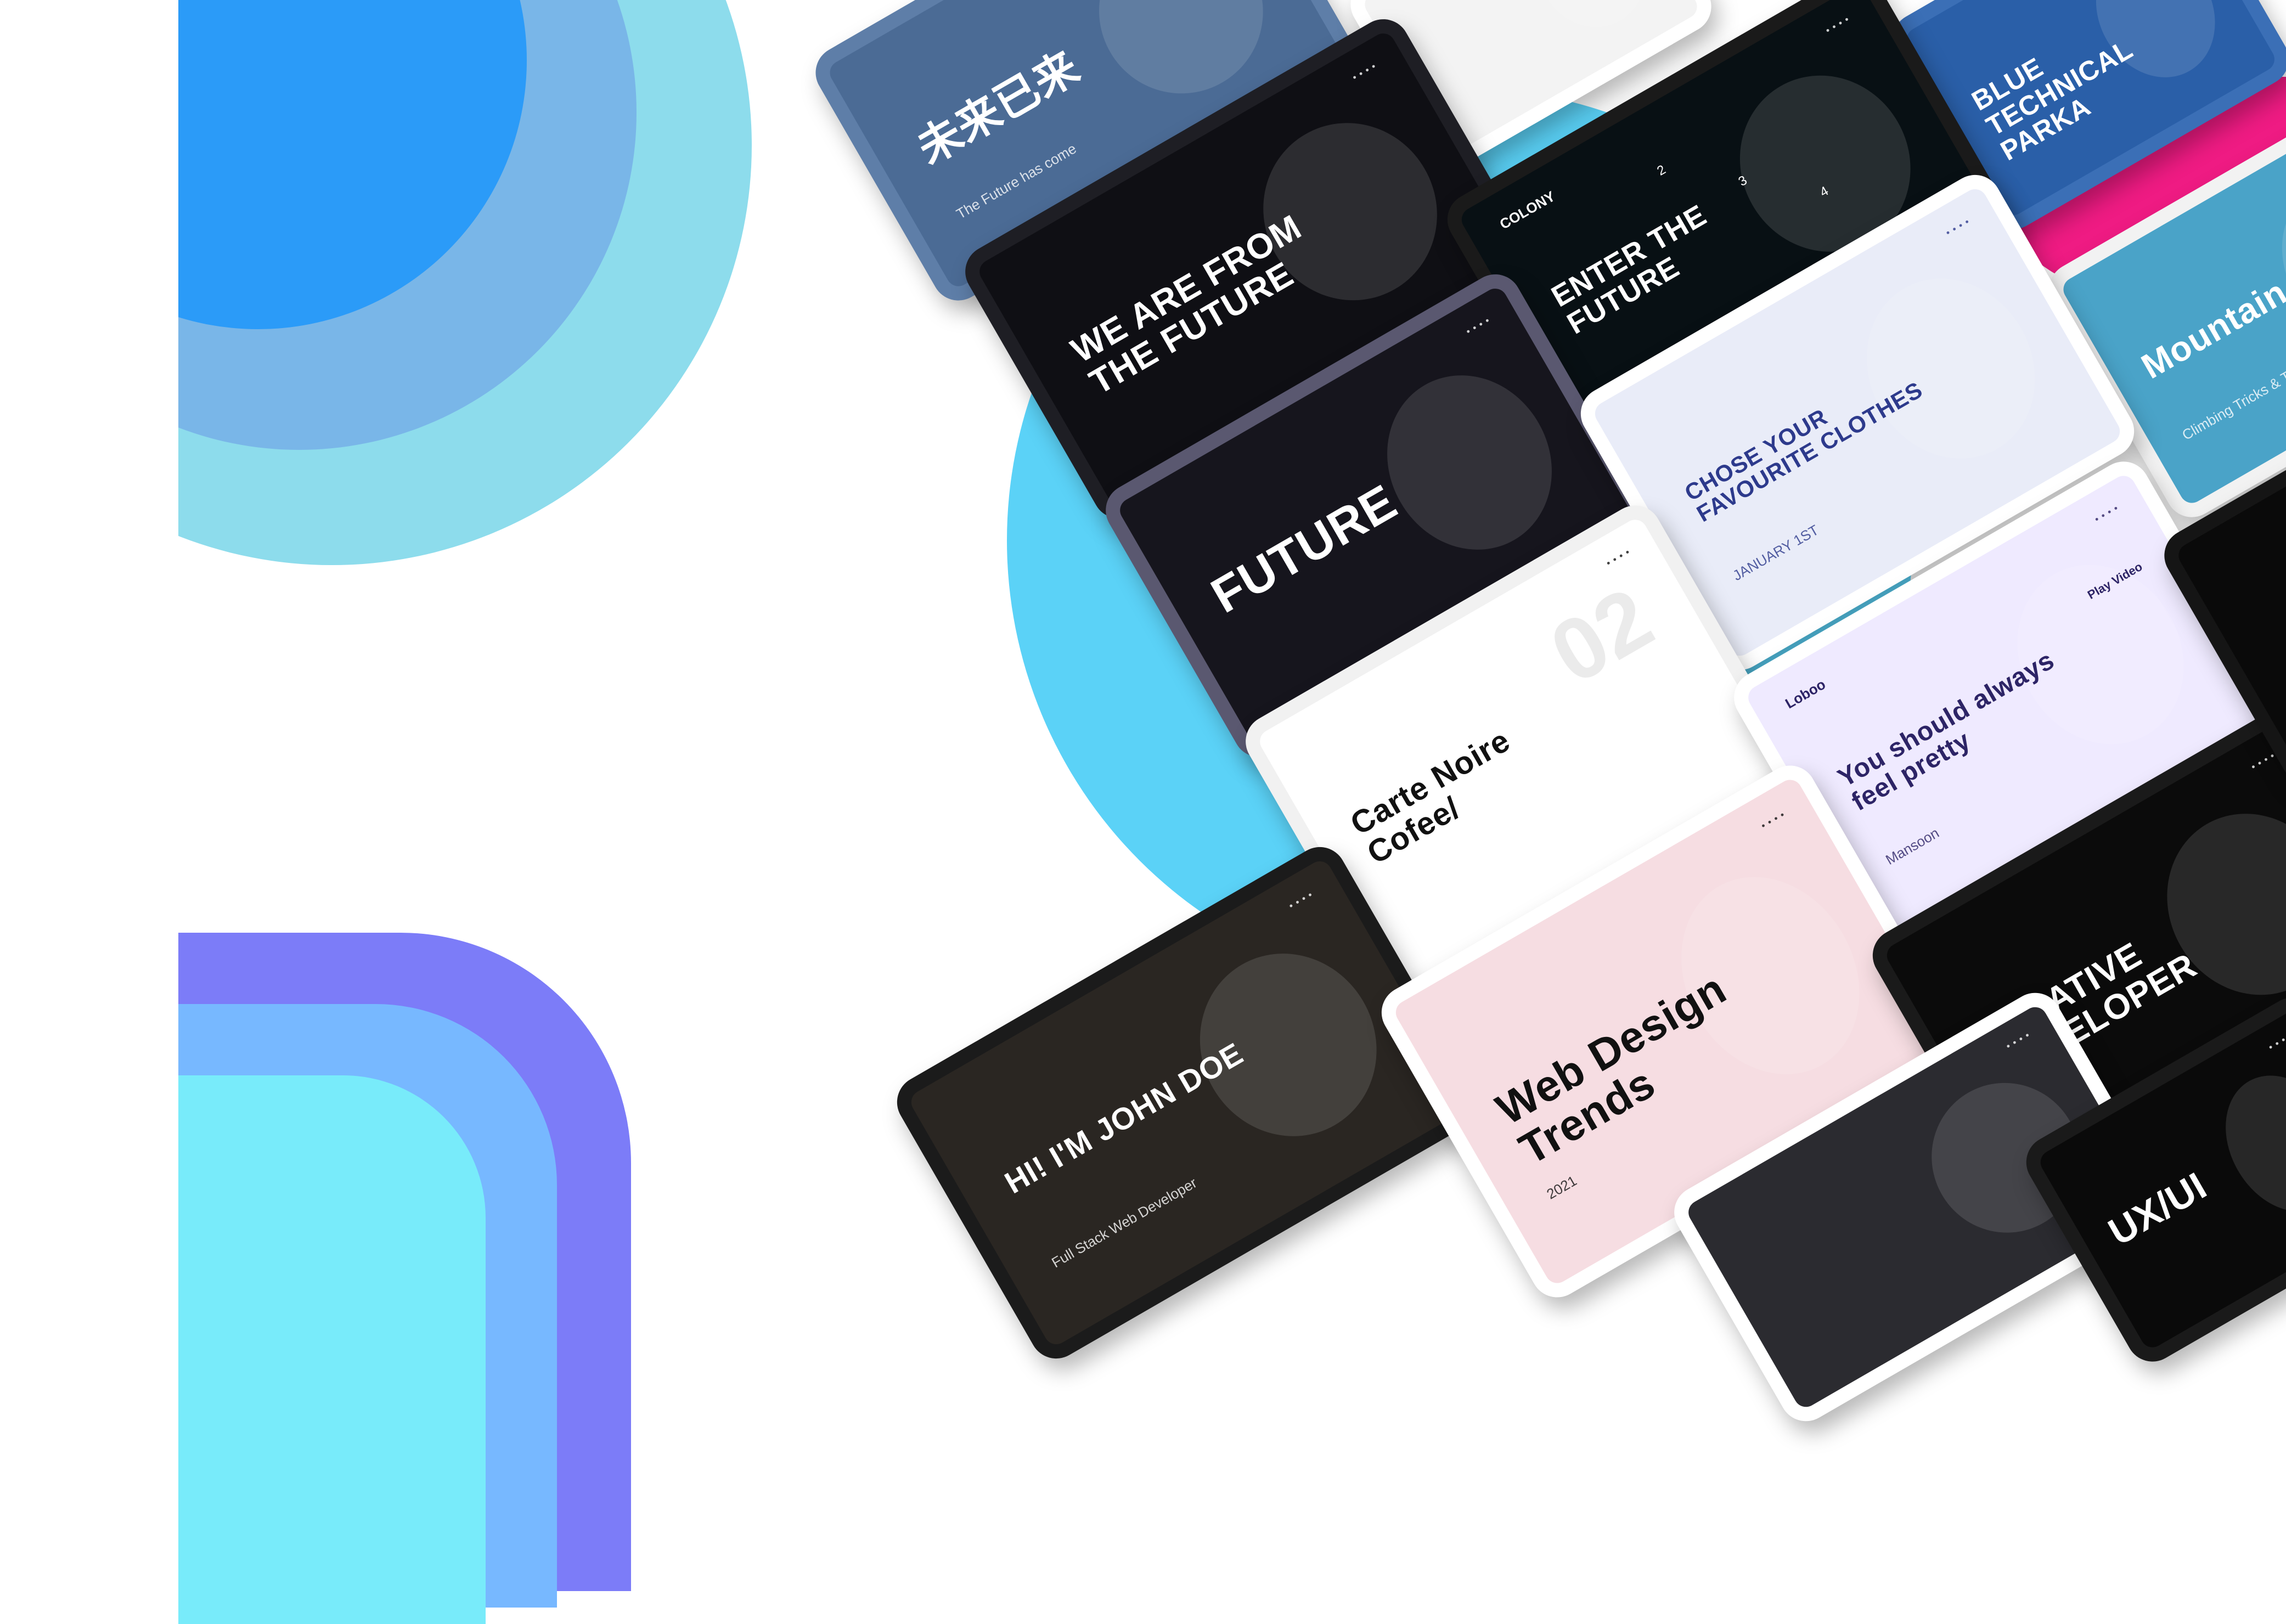  What do you see at coordinates (1946, 731) in the screenshot?
I see `mockup-headline: You should always feel pretty` at bounding box center [1946, 731].